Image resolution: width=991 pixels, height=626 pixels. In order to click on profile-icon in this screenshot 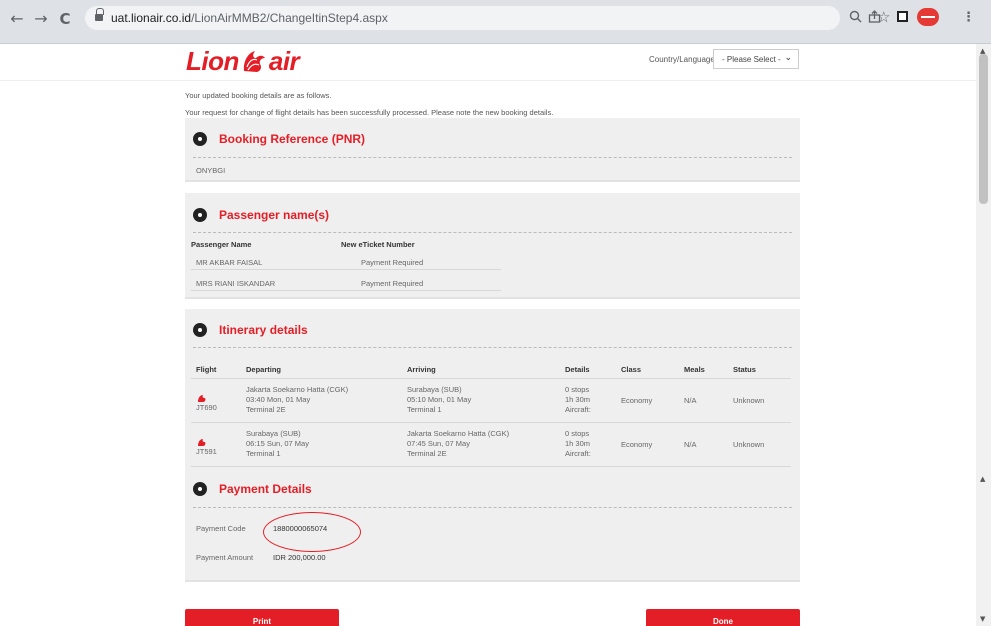, I will do `click(928, 17)`.